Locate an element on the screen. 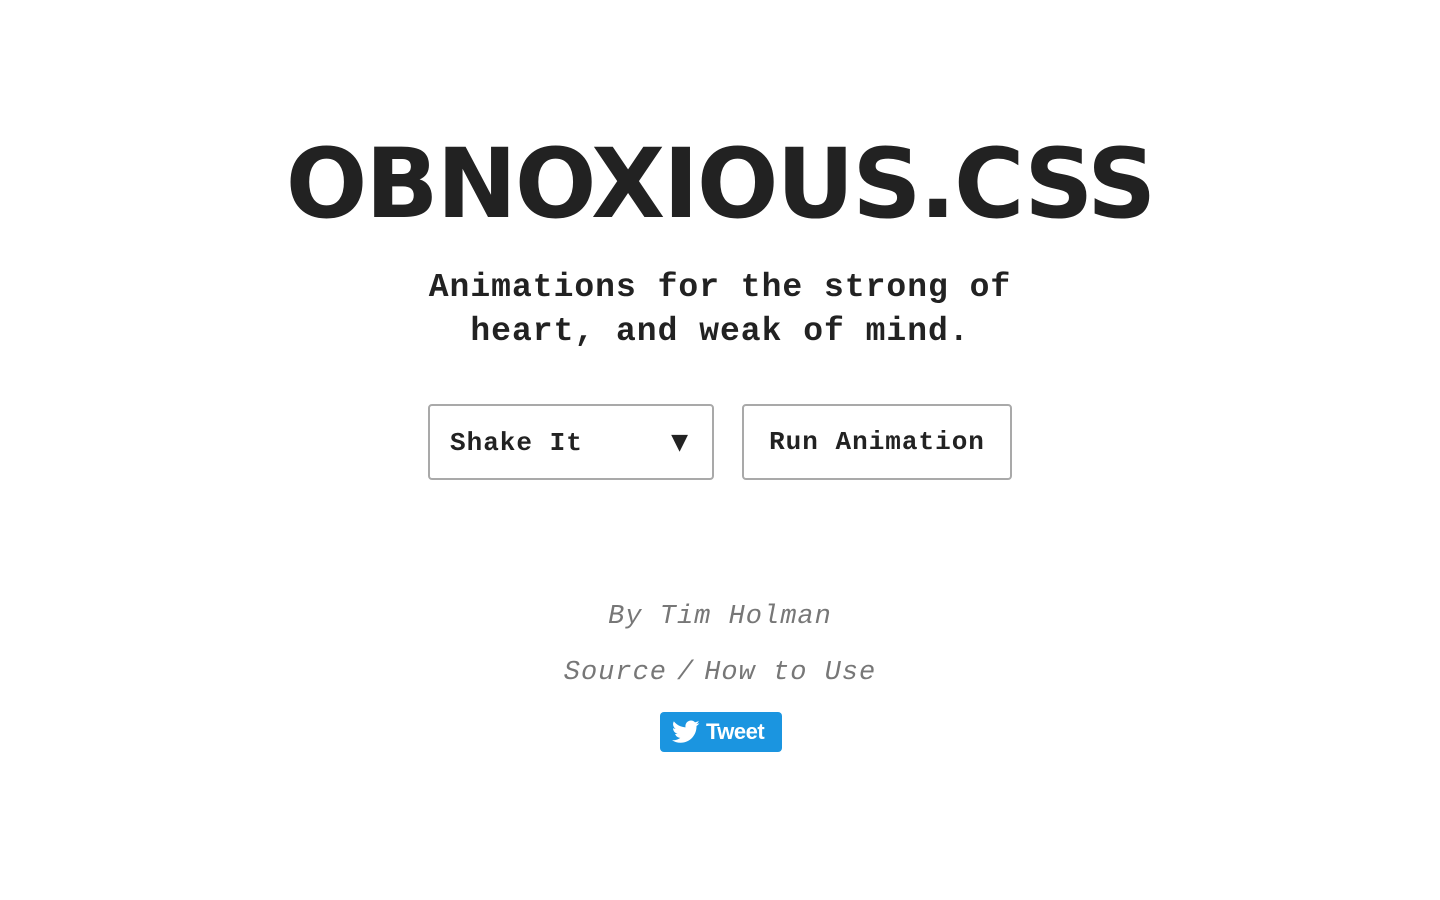 The width and height of the screenshot is (1440, 900). dropdown-arrow-icon: ▼ is located at coordinates (679, 442).